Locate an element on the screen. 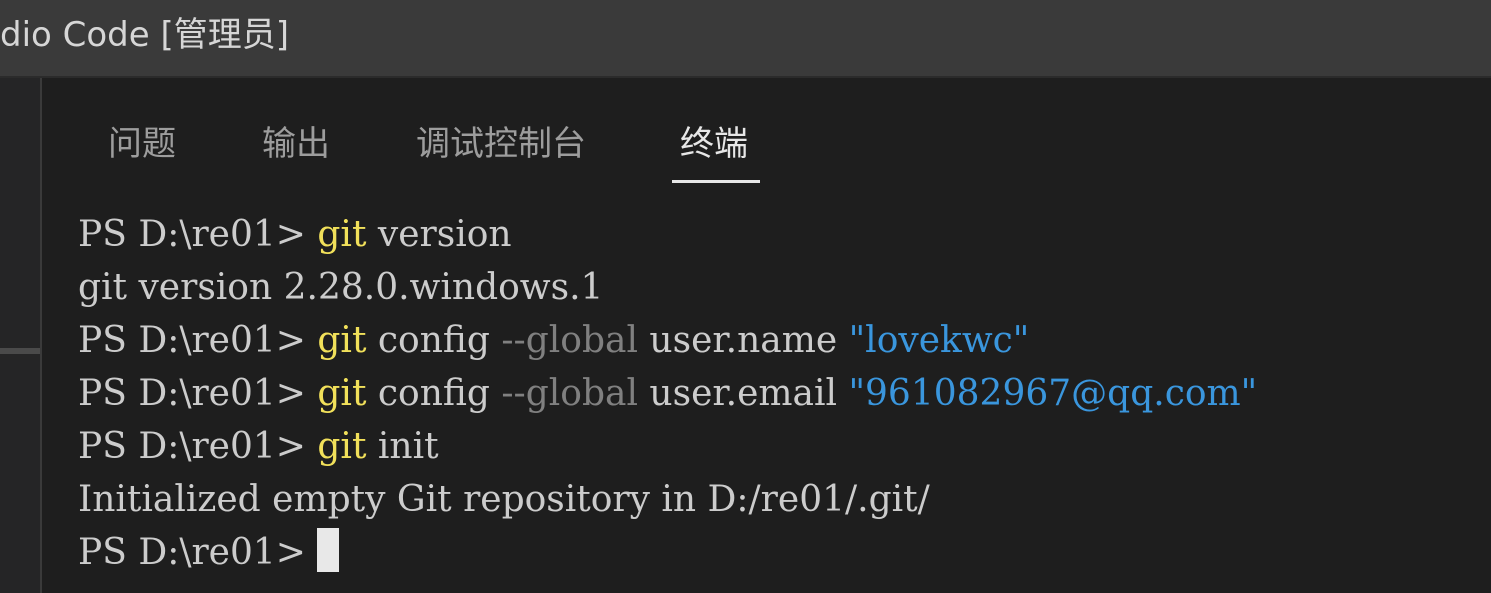  terminal-line: PS D:\re01> is located at coordinates (209, 552).